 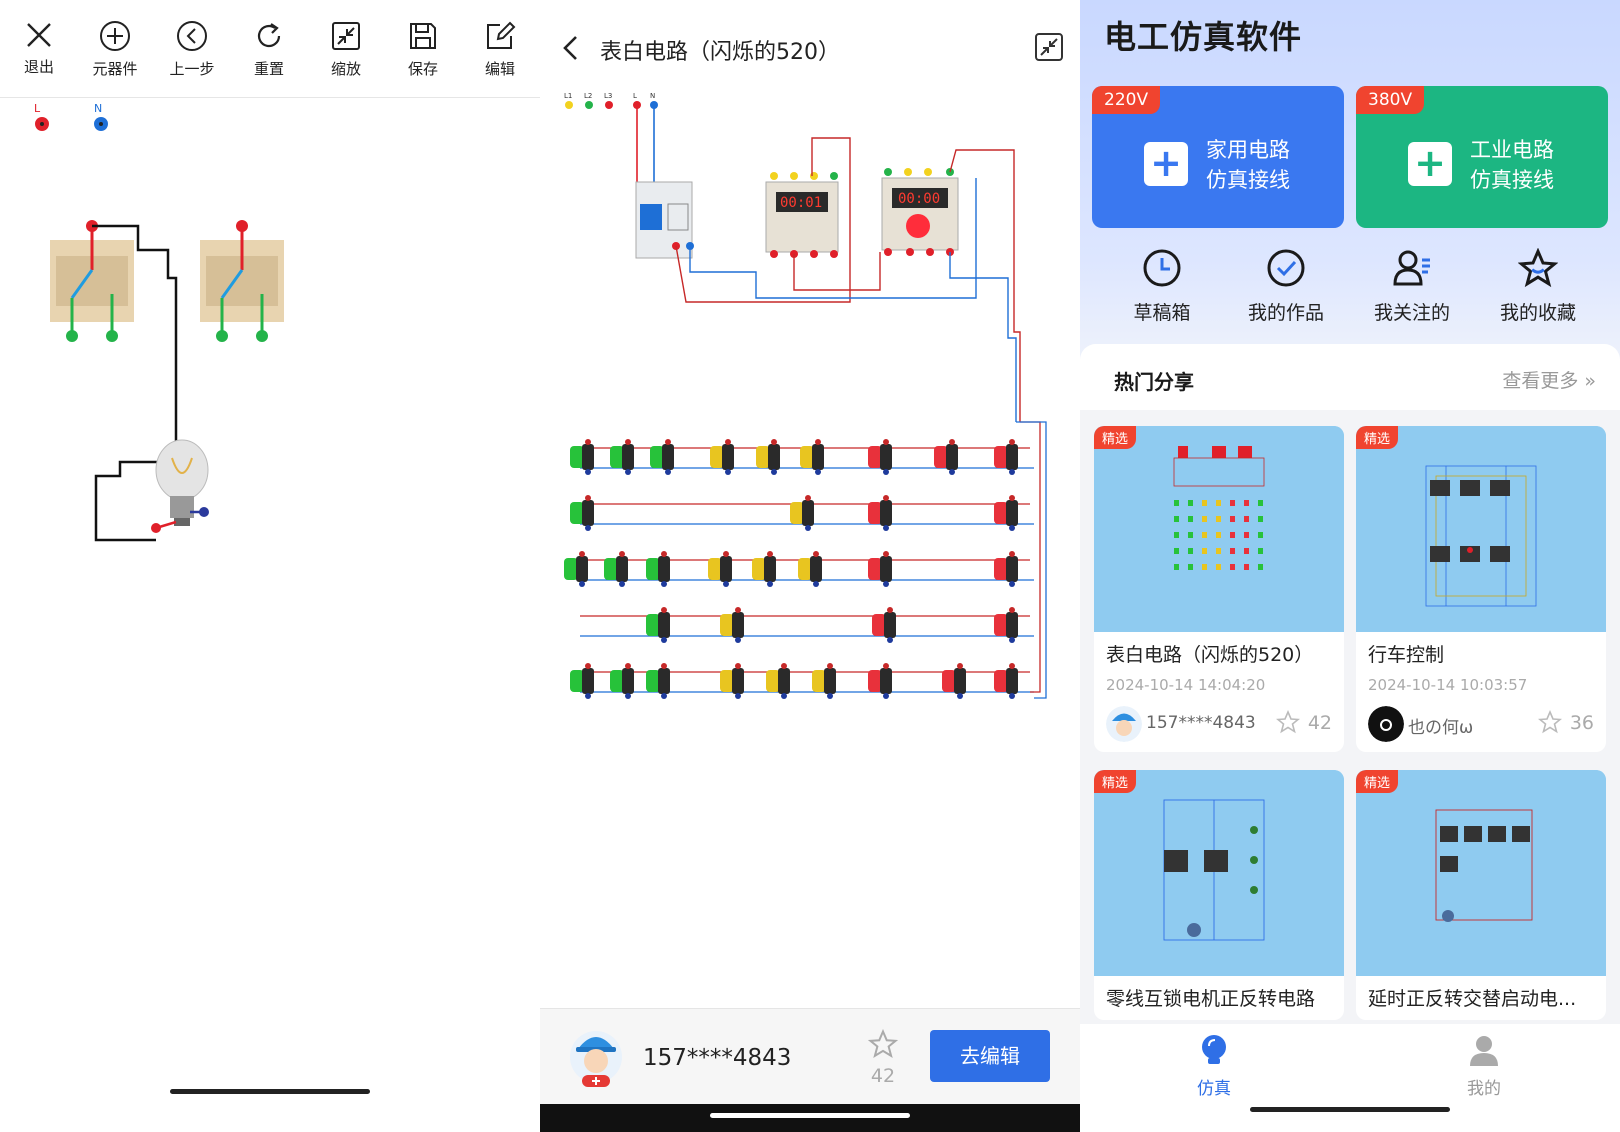 I want to click on plus-icon: +, so click(x=1166, y=164).